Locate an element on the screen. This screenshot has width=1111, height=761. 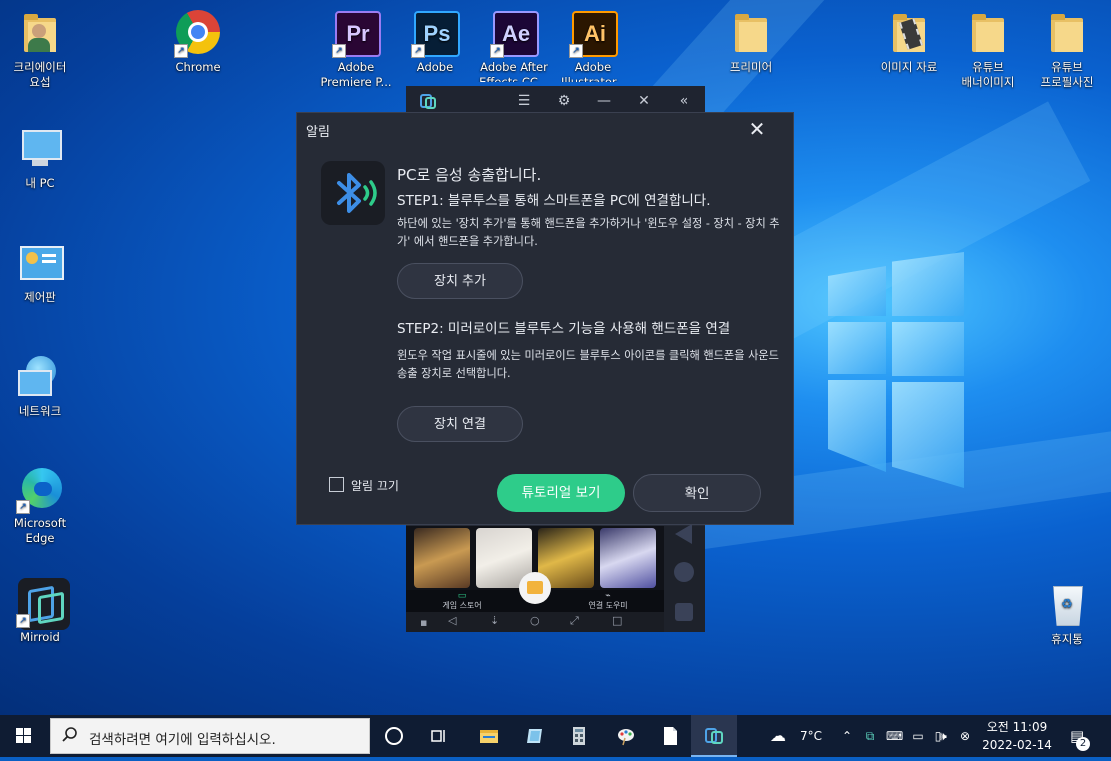
collapse-icon: « is located at coordinates (684, 101).